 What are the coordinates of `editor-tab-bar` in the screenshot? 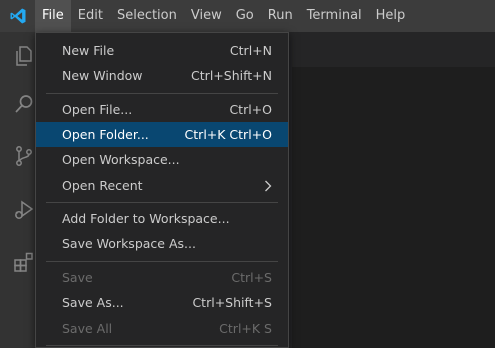 It's located at (393, 49).